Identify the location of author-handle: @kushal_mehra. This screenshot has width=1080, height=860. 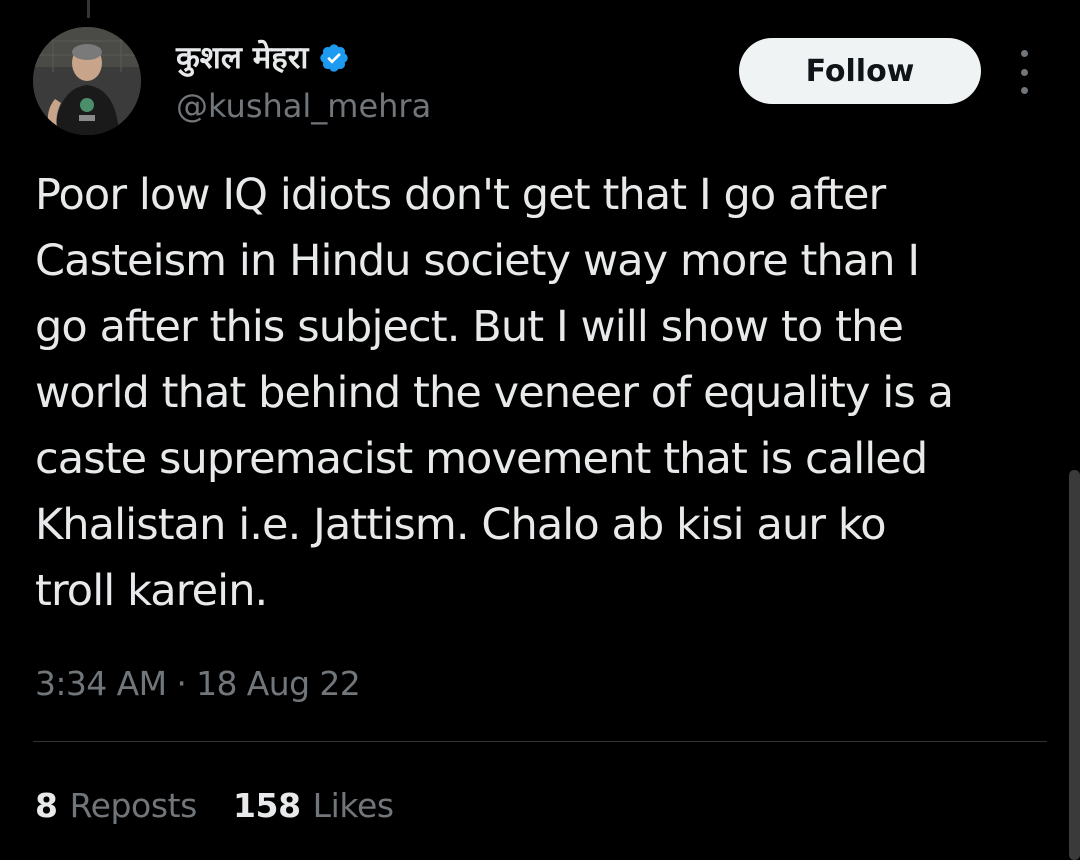
(303, 106).